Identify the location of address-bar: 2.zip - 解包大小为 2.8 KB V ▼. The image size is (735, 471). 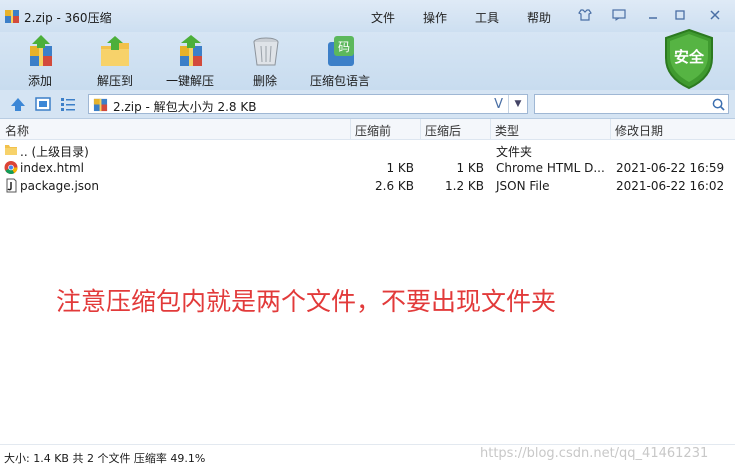
(367, 104).